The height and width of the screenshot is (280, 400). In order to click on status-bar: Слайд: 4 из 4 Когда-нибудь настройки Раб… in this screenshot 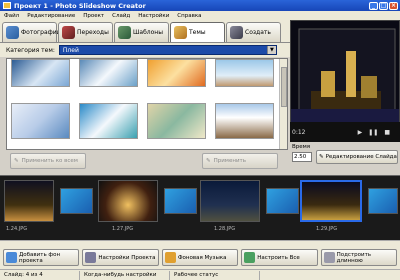, I will do `click(200, 274)`.